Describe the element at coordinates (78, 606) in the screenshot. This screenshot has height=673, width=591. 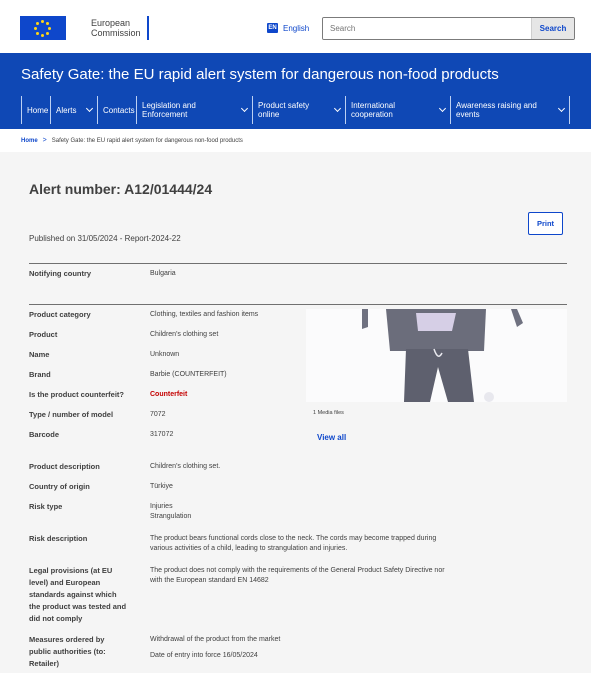
I see `legal-label-line4: the product was tested and` at that location.